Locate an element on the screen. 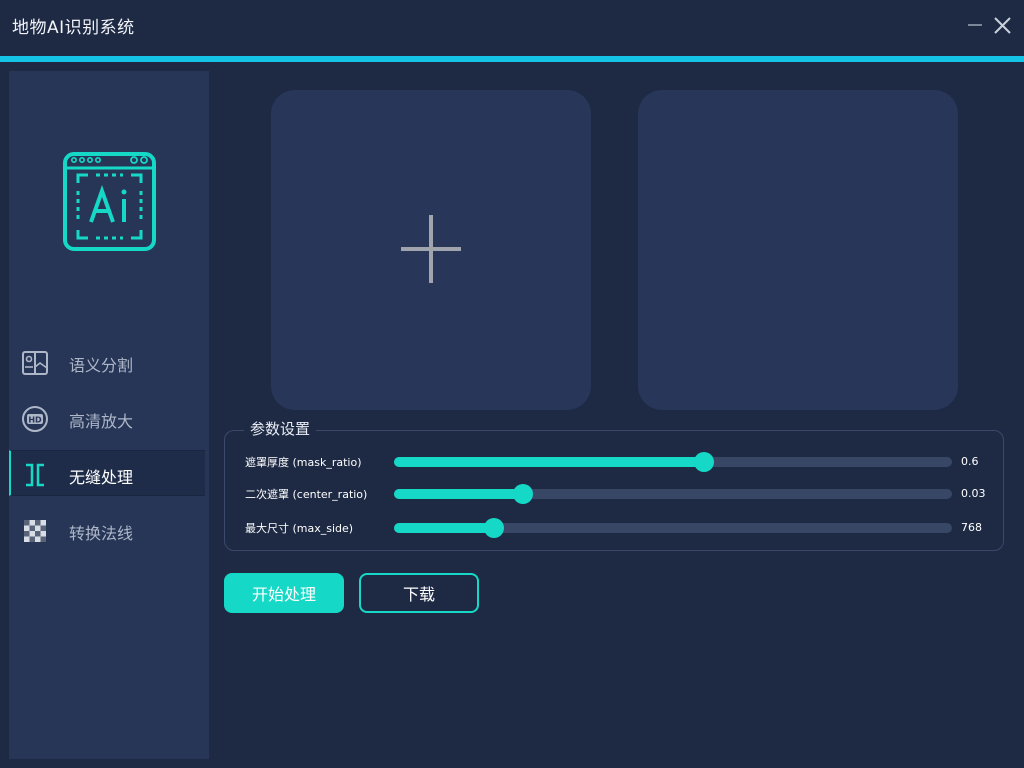  close-icon is located at coordinates (1002, 25).